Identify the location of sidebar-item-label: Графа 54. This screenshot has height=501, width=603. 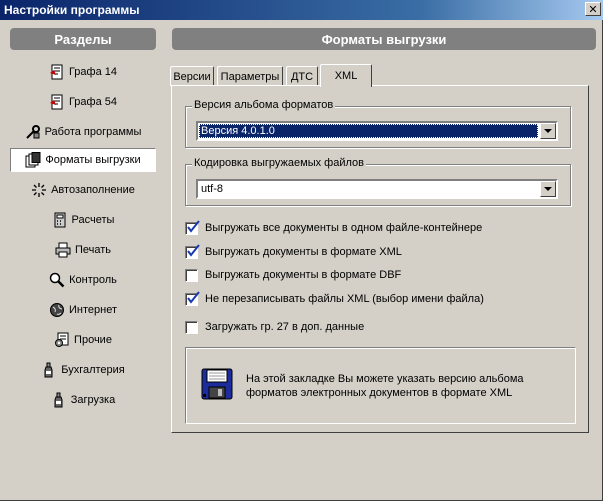
(93, 102).